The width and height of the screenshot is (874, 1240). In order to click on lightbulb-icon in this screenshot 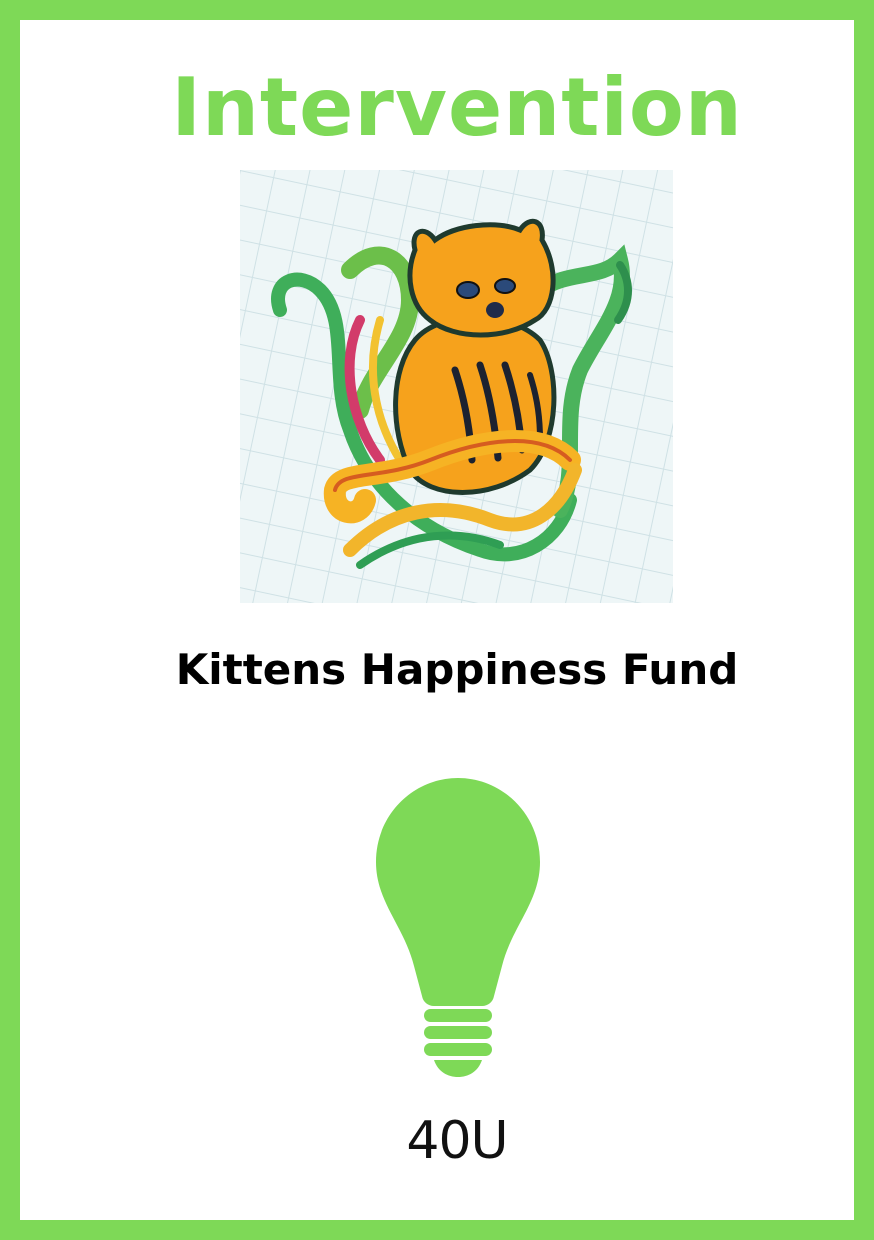, I will do `click(458, 927)`.